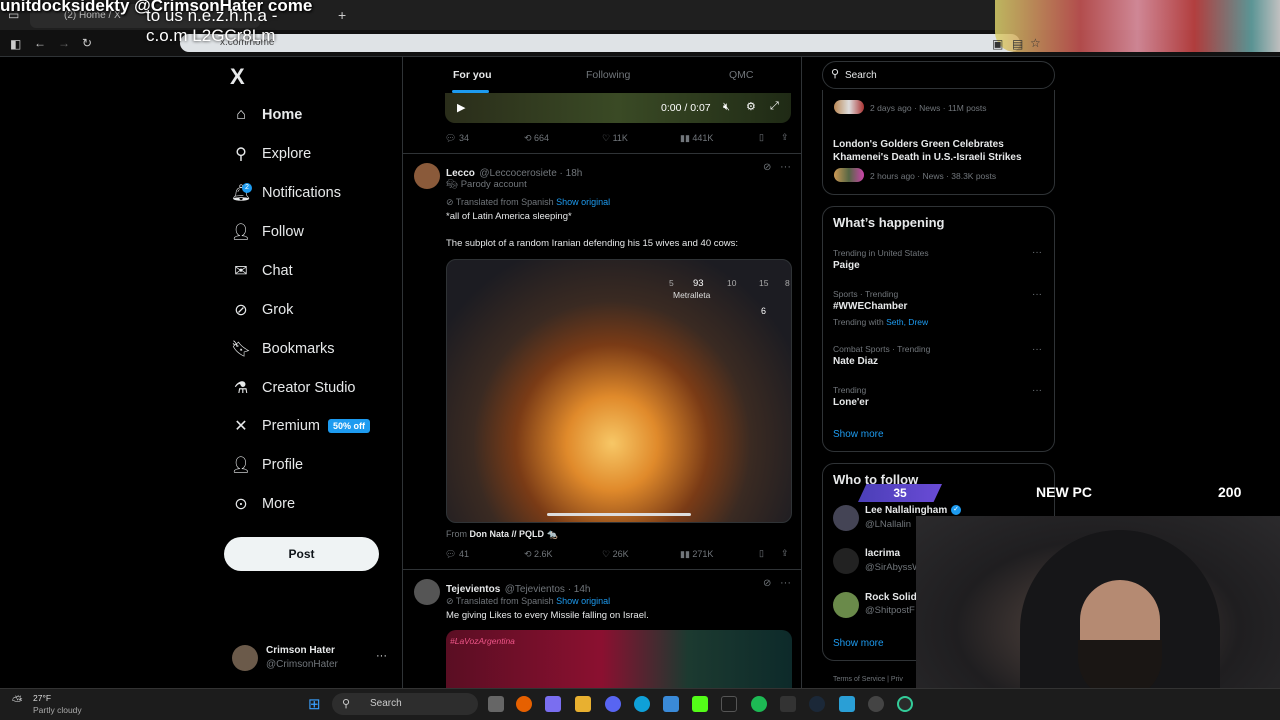 Image resolution: width=1280 pixels, height=720 pixels. What do you see at coordinates (514, 534) in the screenshot?
I see `media-source: Don Nata // PQLD 🐀` at bounding box center [514, 534].